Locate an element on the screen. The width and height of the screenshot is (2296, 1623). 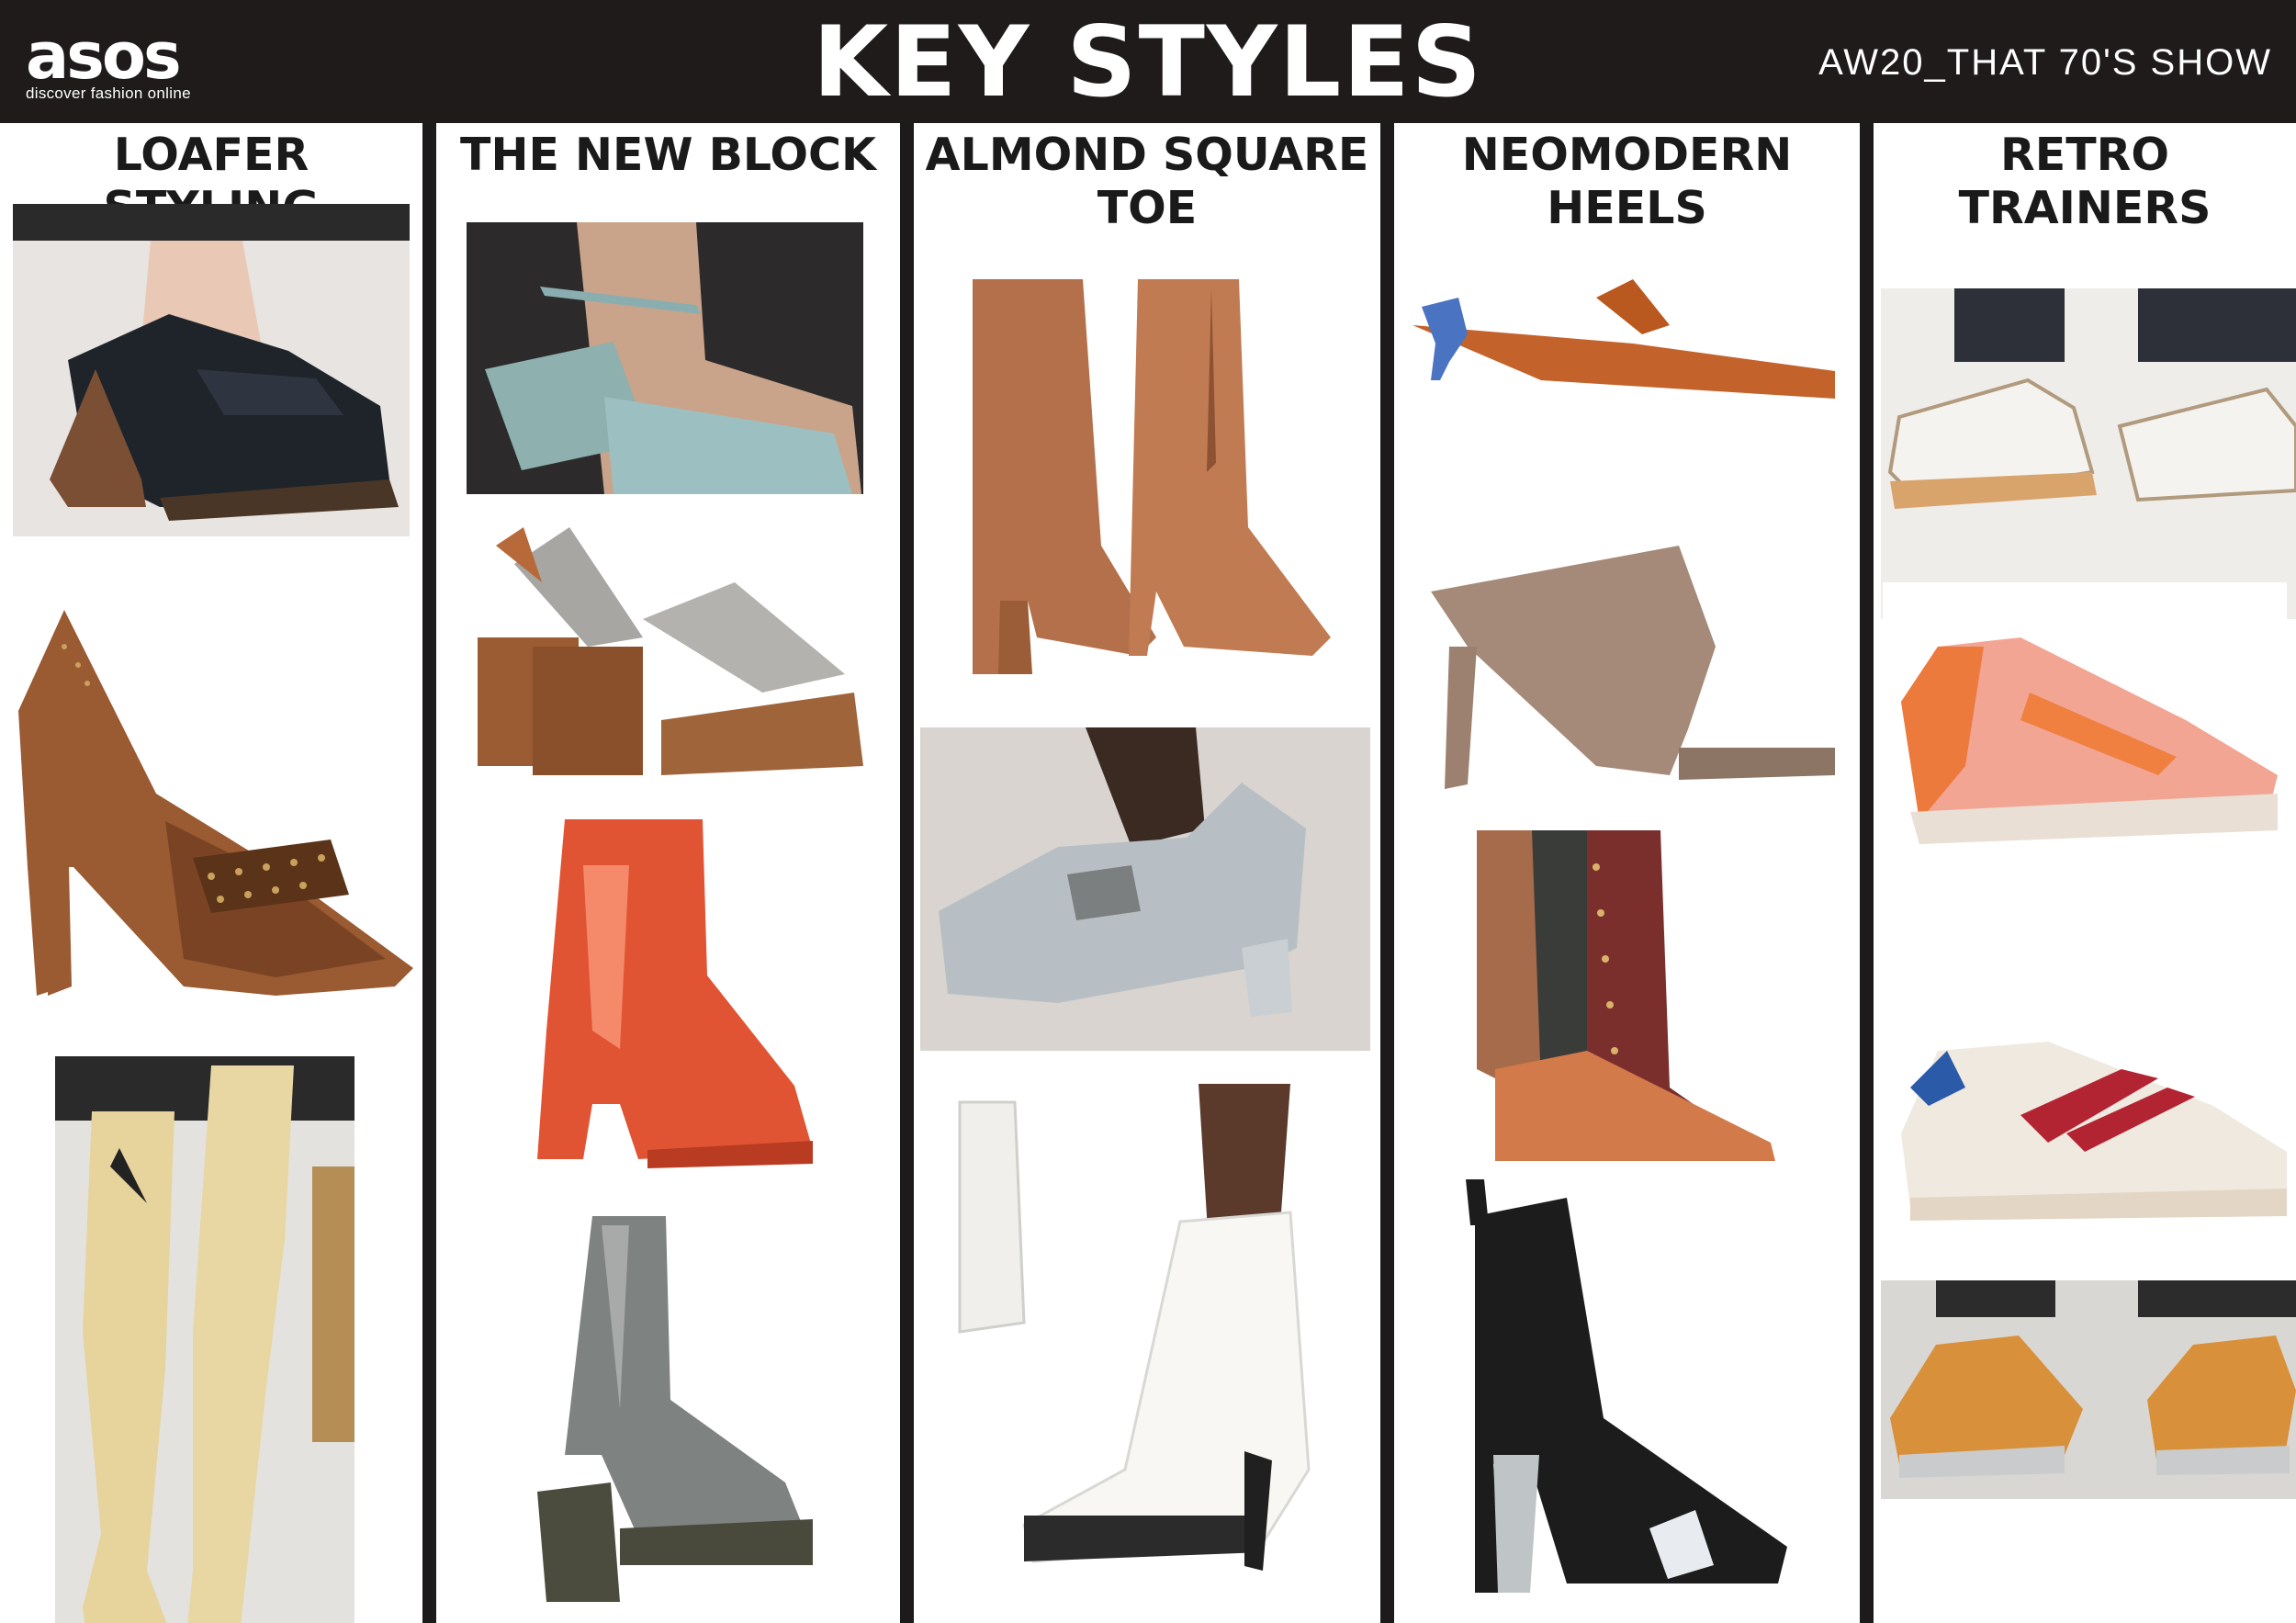
column-title-line: RETRO TRAINERS is located at coordinates (2085, 181).